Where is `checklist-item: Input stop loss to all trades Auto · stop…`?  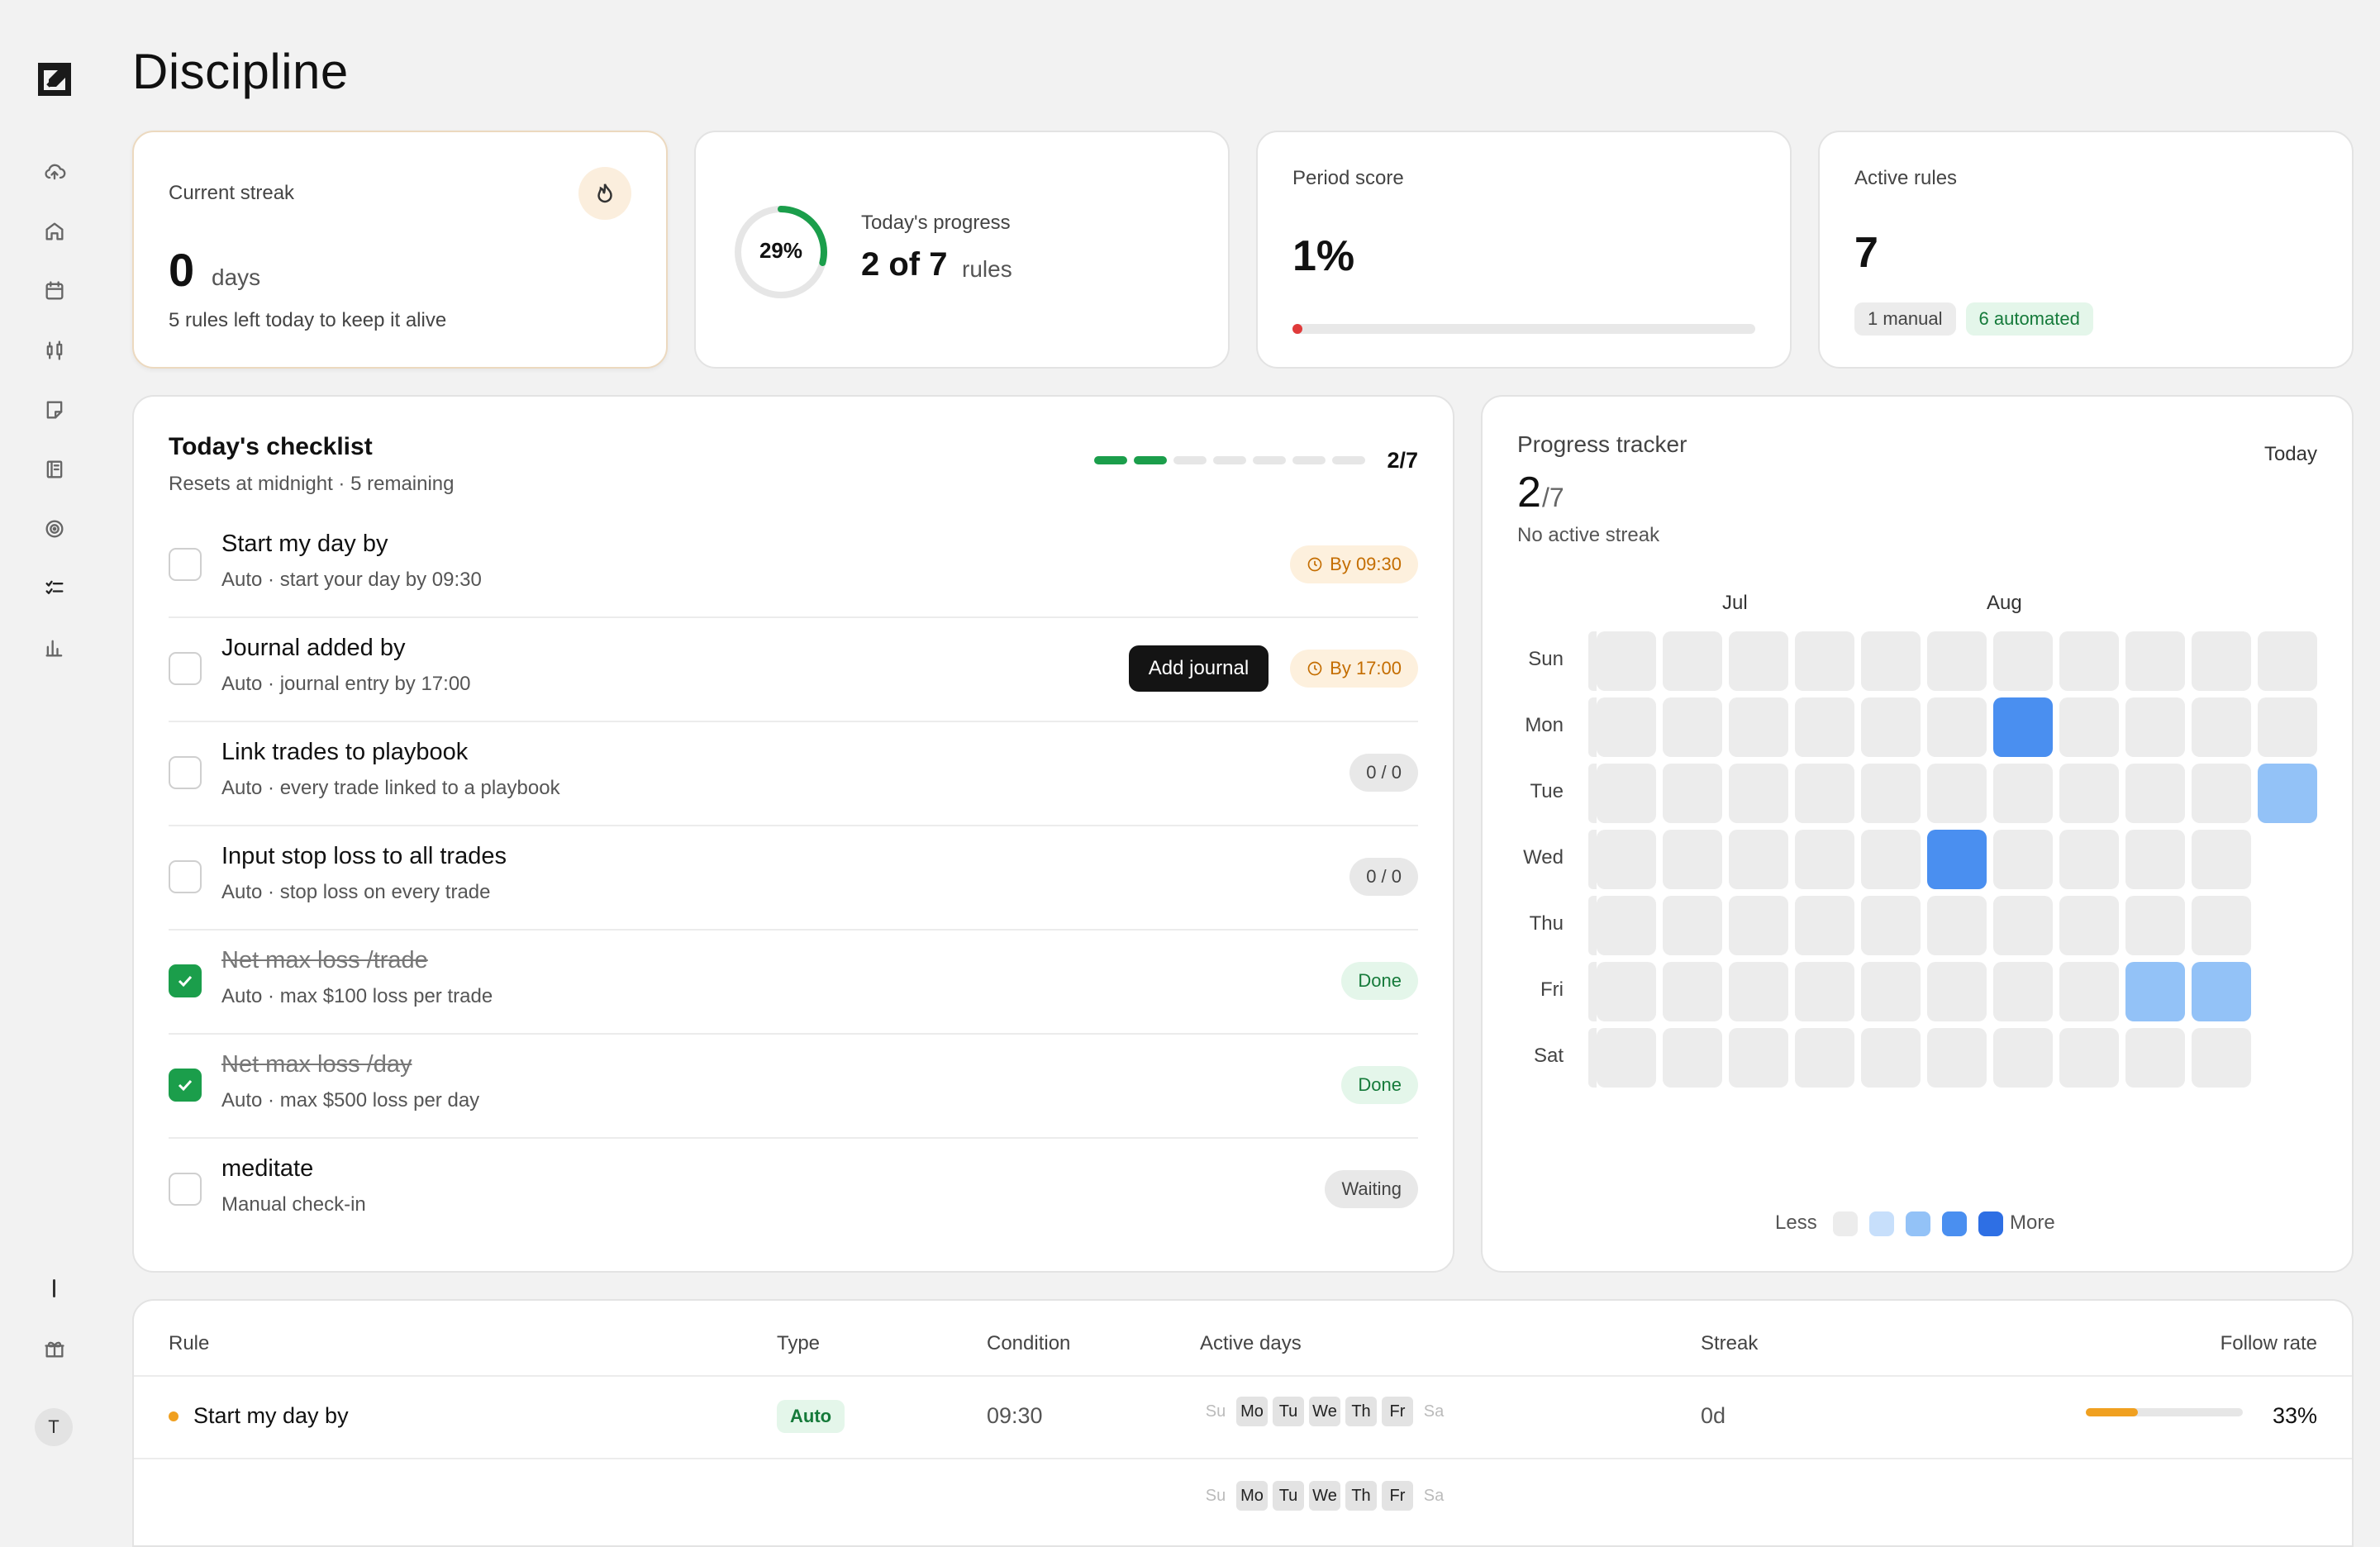
checklist-item: Input stop loss to all trades Auto · stop… is located at coordinates (793, 878).